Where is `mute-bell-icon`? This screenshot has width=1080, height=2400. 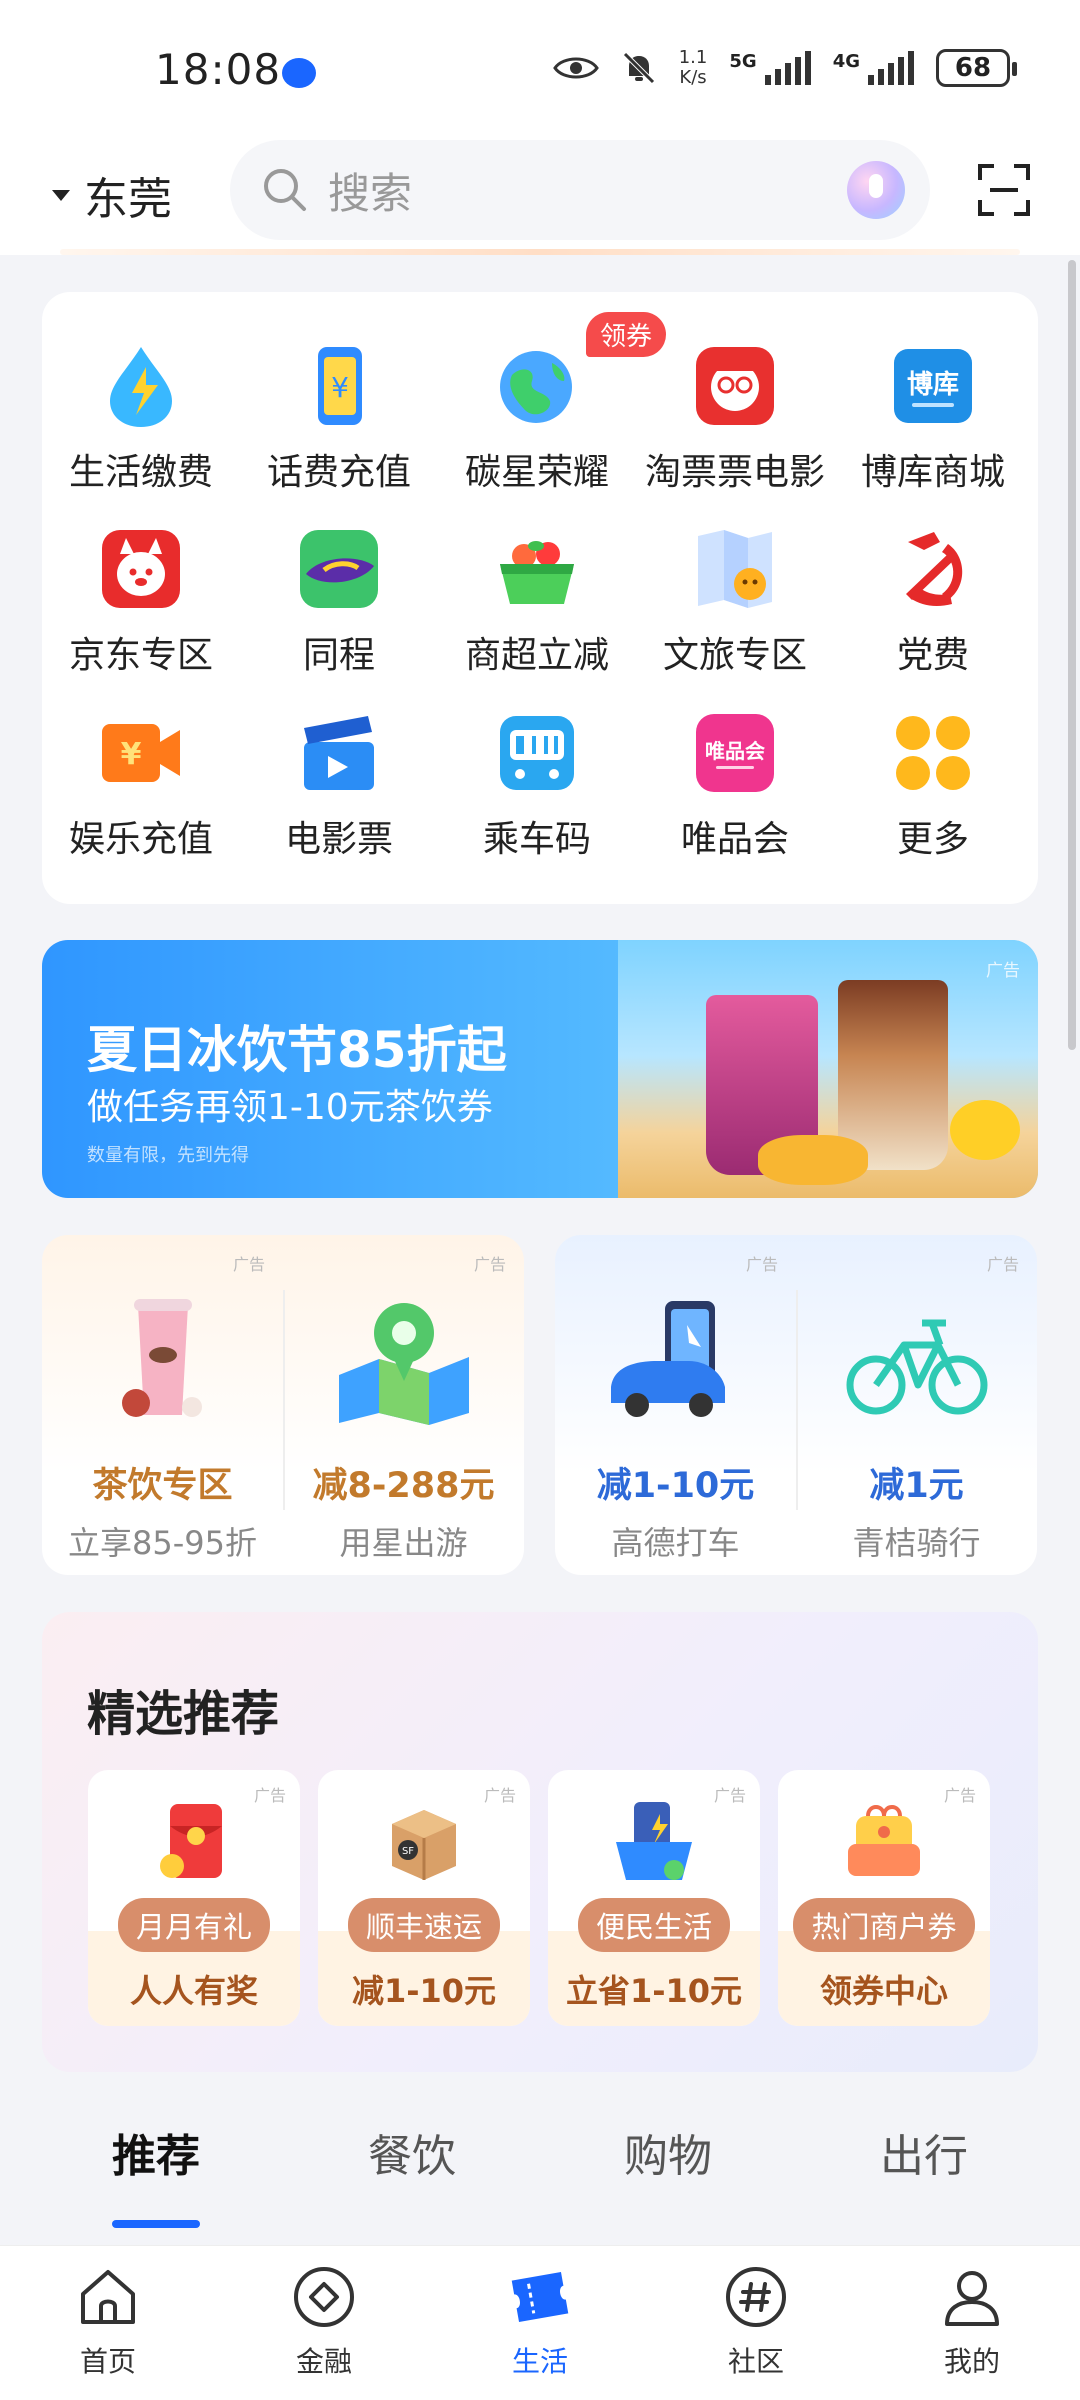
mute-bell-icon is located at coordinates (638, 68).